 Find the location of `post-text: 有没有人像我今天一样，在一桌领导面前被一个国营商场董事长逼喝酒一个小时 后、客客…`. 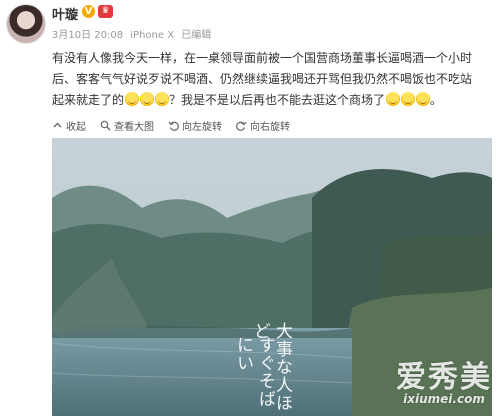

post-text: 有没有人像我今天一样，在一桌领导面前被一个国营商场董事长逼喝酒一个小时 后、客客… is located at coordinates (272, 79).